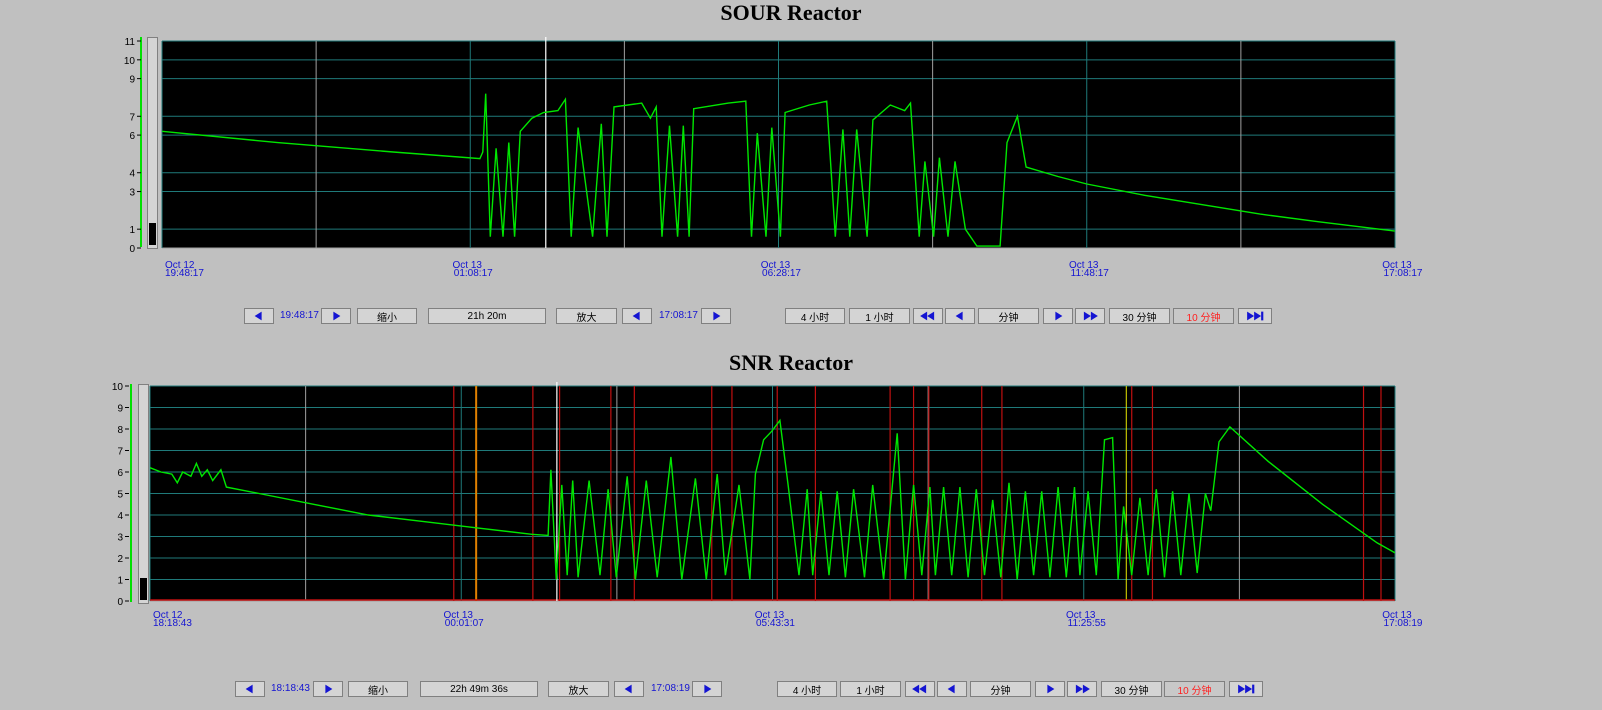  What do you see at coordinates (473, 273) in the screenshot?
I see `x-tick-time: 01:08:17` at bounding box center [473, 273].